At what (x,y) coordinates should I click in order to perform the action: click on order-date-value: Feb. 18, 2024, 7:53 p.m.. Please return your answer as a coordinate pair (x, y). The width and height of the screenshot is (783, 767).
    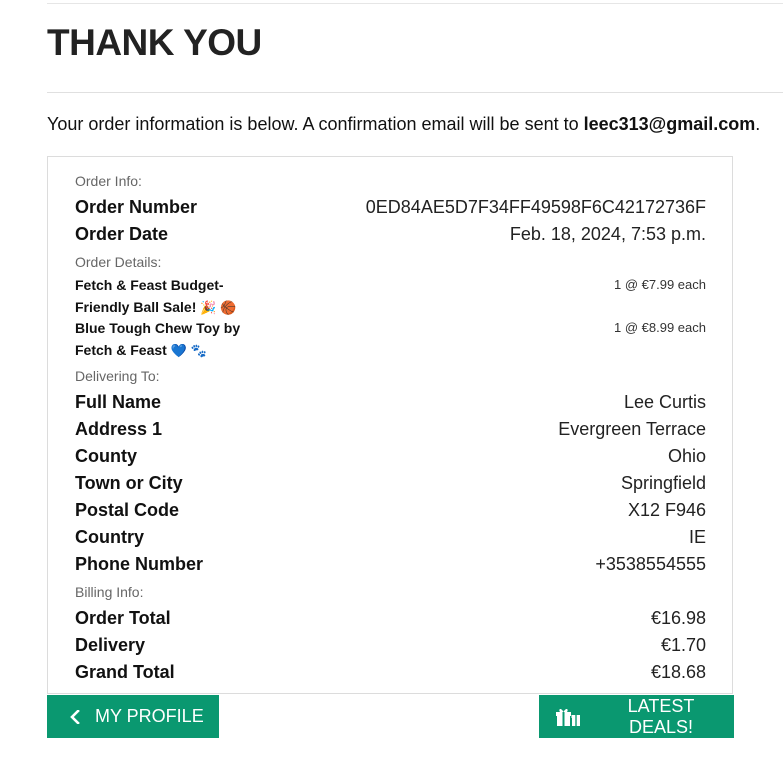
    Looking at the image, I should click on (607, 233).